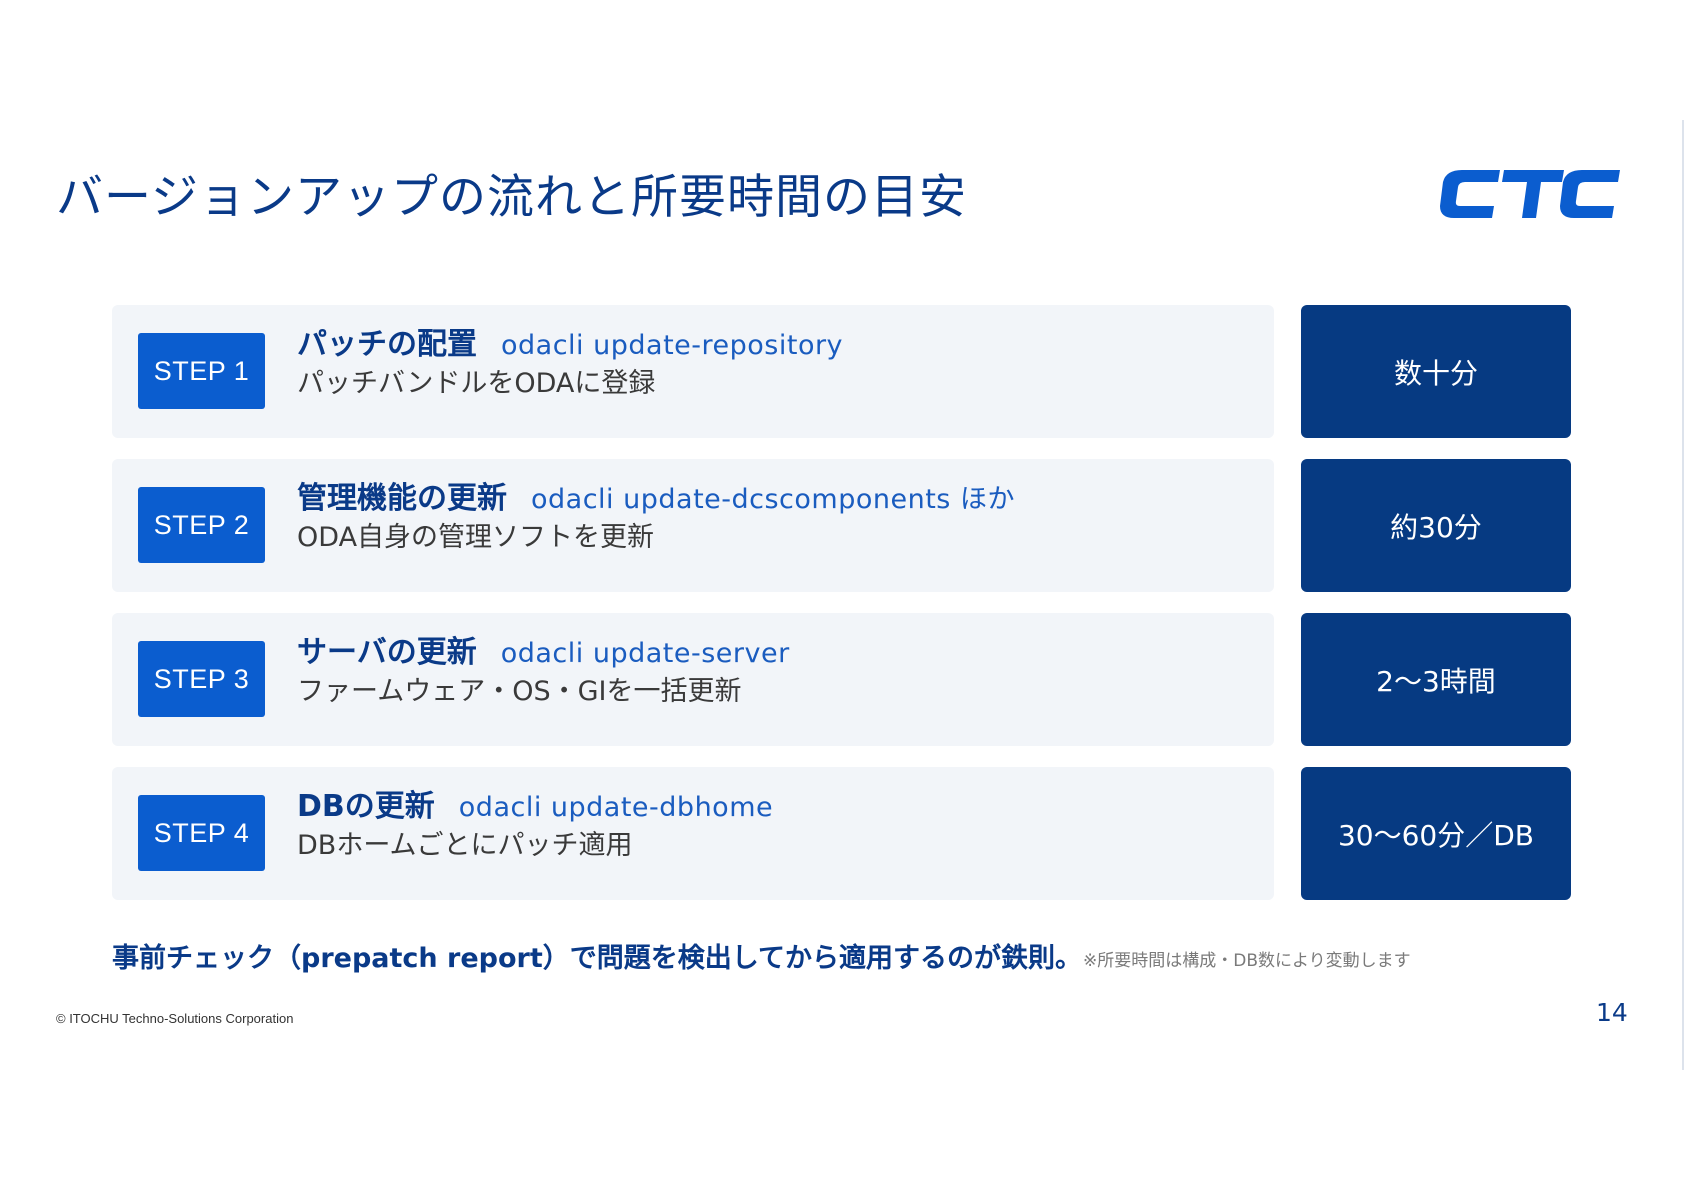 The height and width of the screenshot is (1191, 1684). I want to click on step-description: パッチバンドルをODAに登録, so click(476, 383).